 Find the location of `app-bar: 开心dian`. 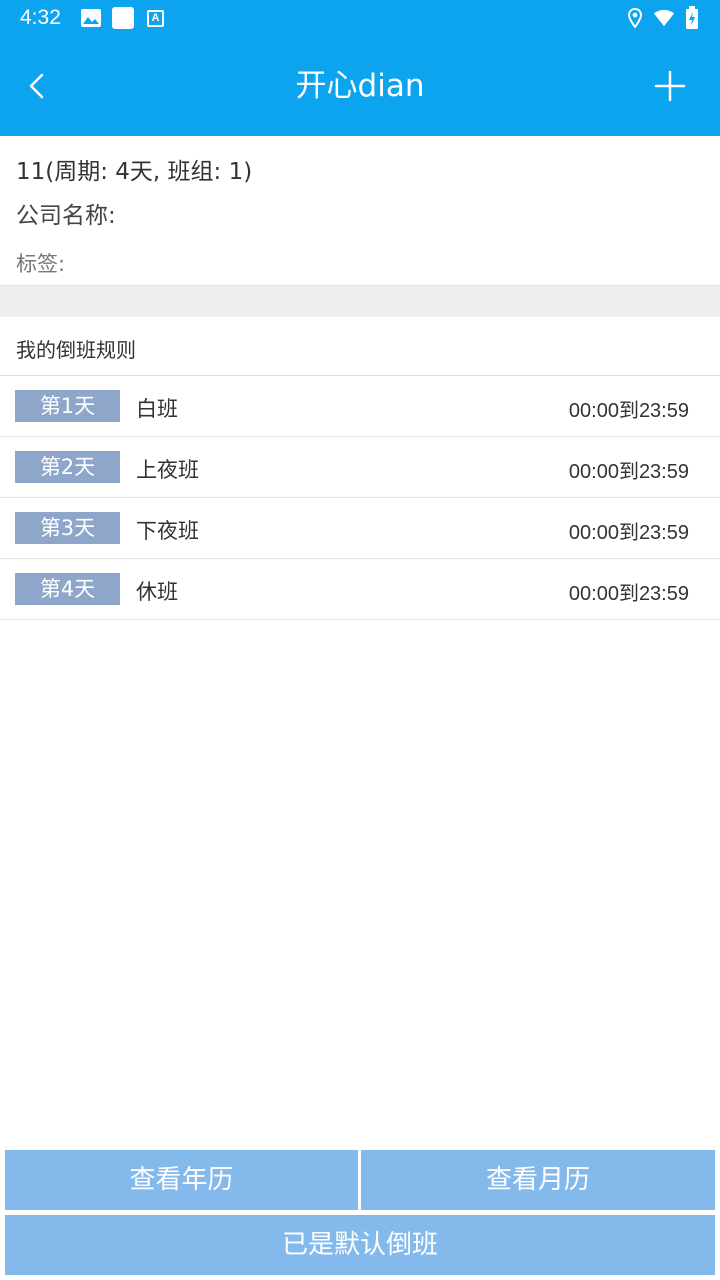

app-bar: 开心dian is located at coordinates (360, 86).